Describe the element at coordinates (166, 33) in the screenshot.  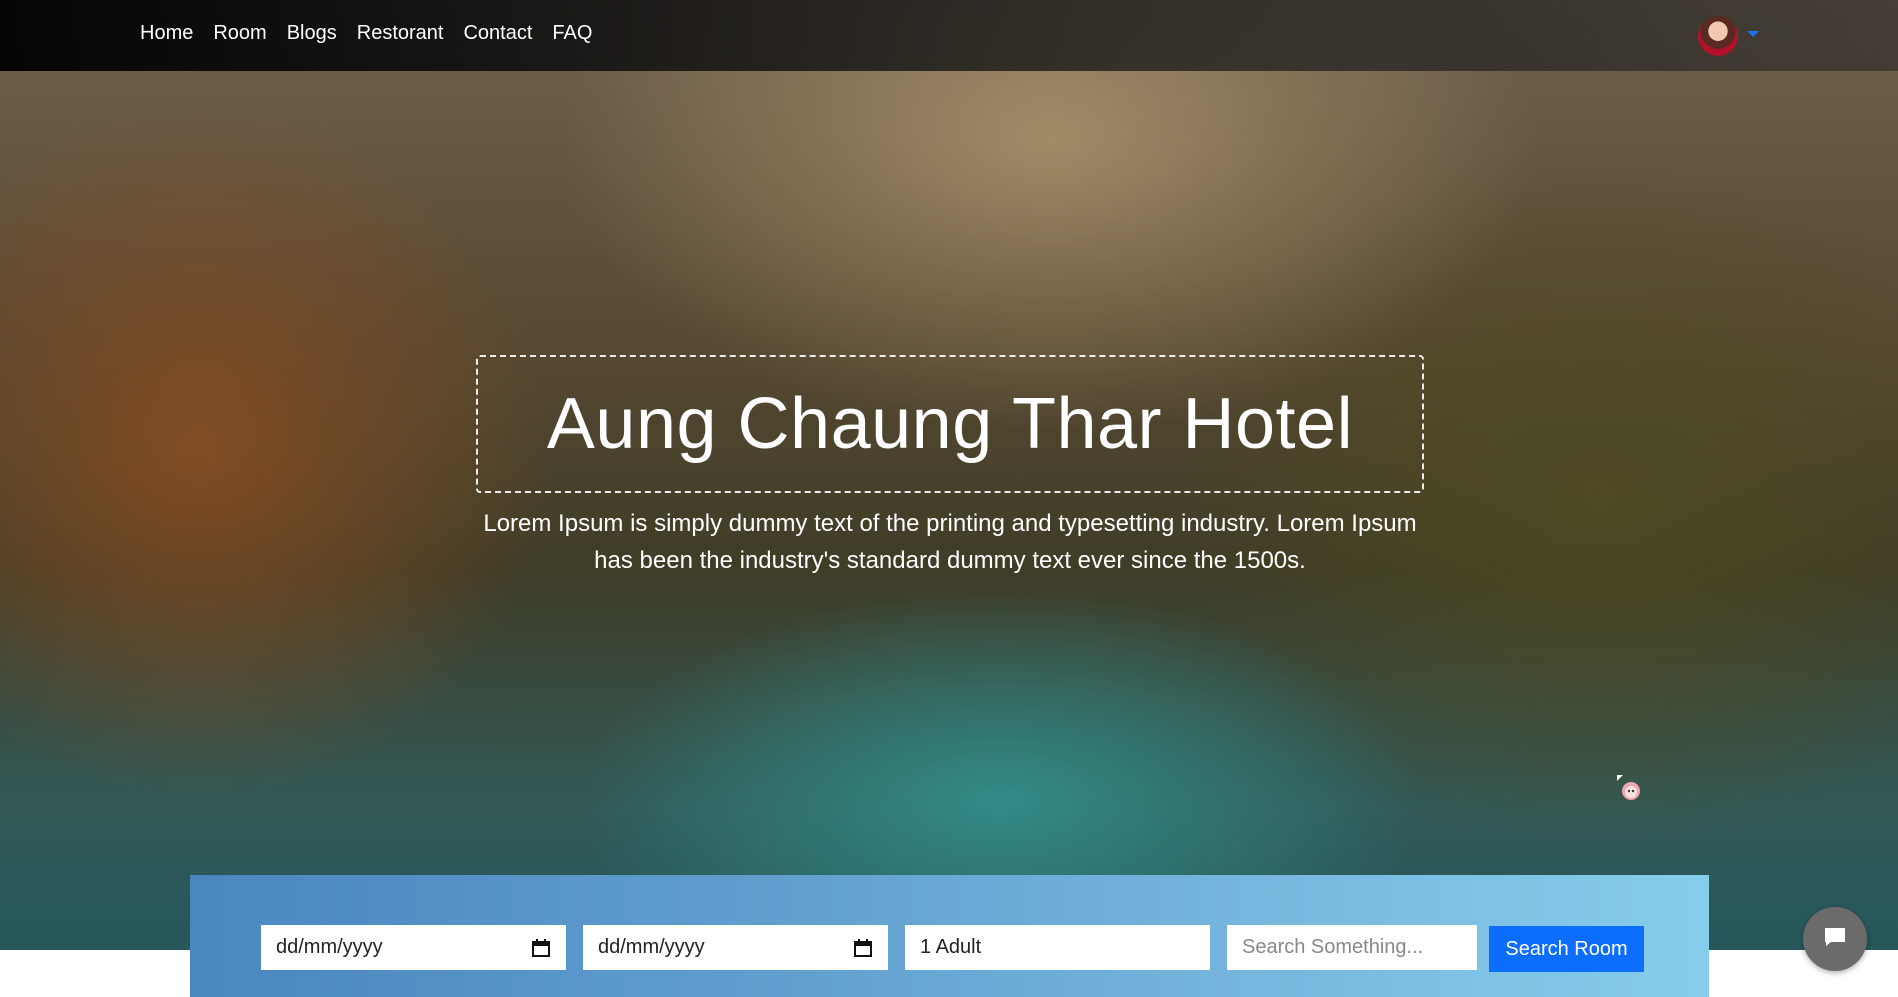
I see `nav-link-home: Home` at that location.